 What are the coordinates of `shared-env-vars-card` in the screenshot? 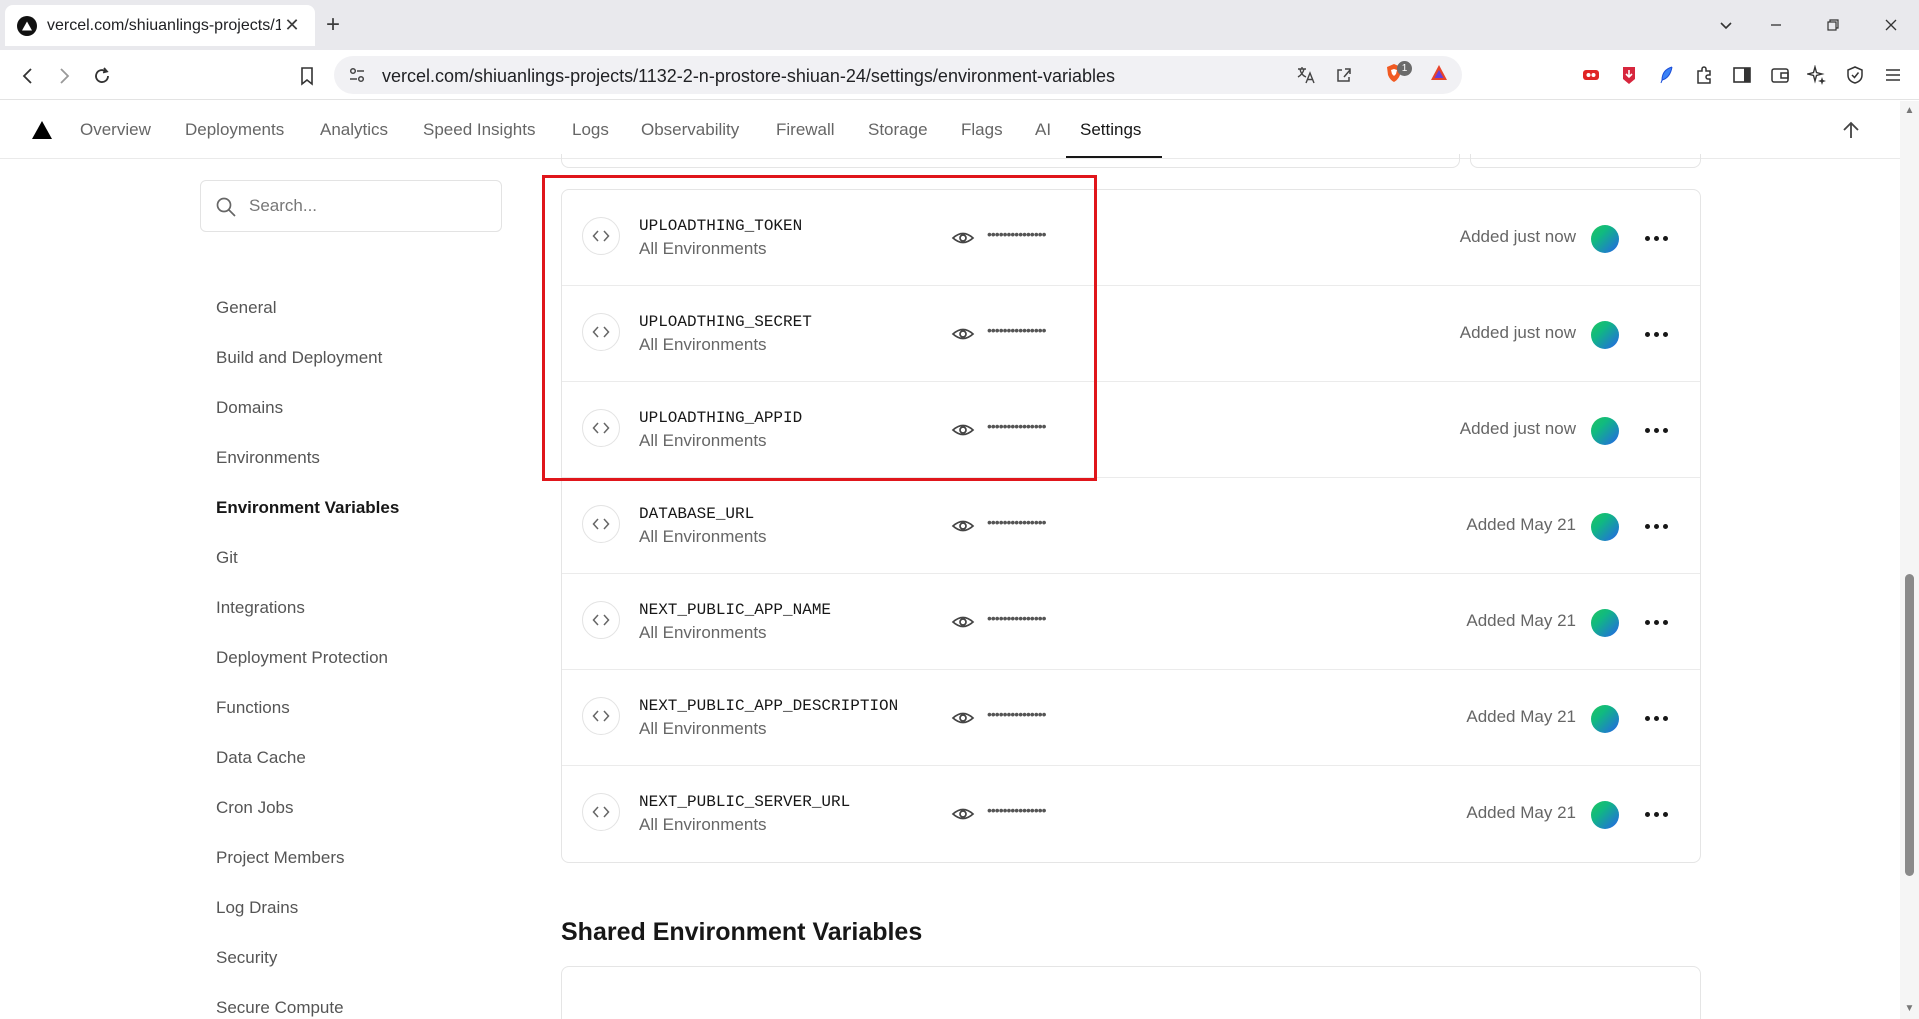 It's located at (1131, 992).